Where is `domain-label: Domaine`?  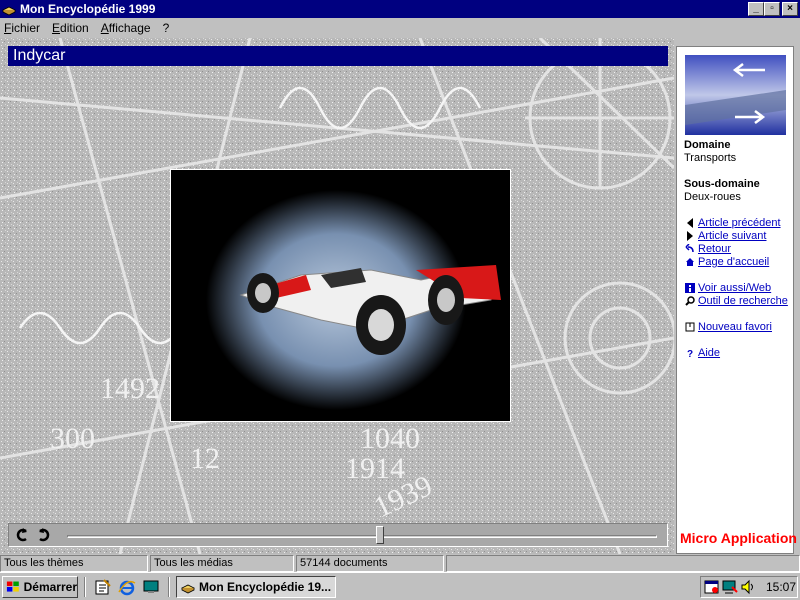
domain-label: Domaine is located at coordinates (707, 145).